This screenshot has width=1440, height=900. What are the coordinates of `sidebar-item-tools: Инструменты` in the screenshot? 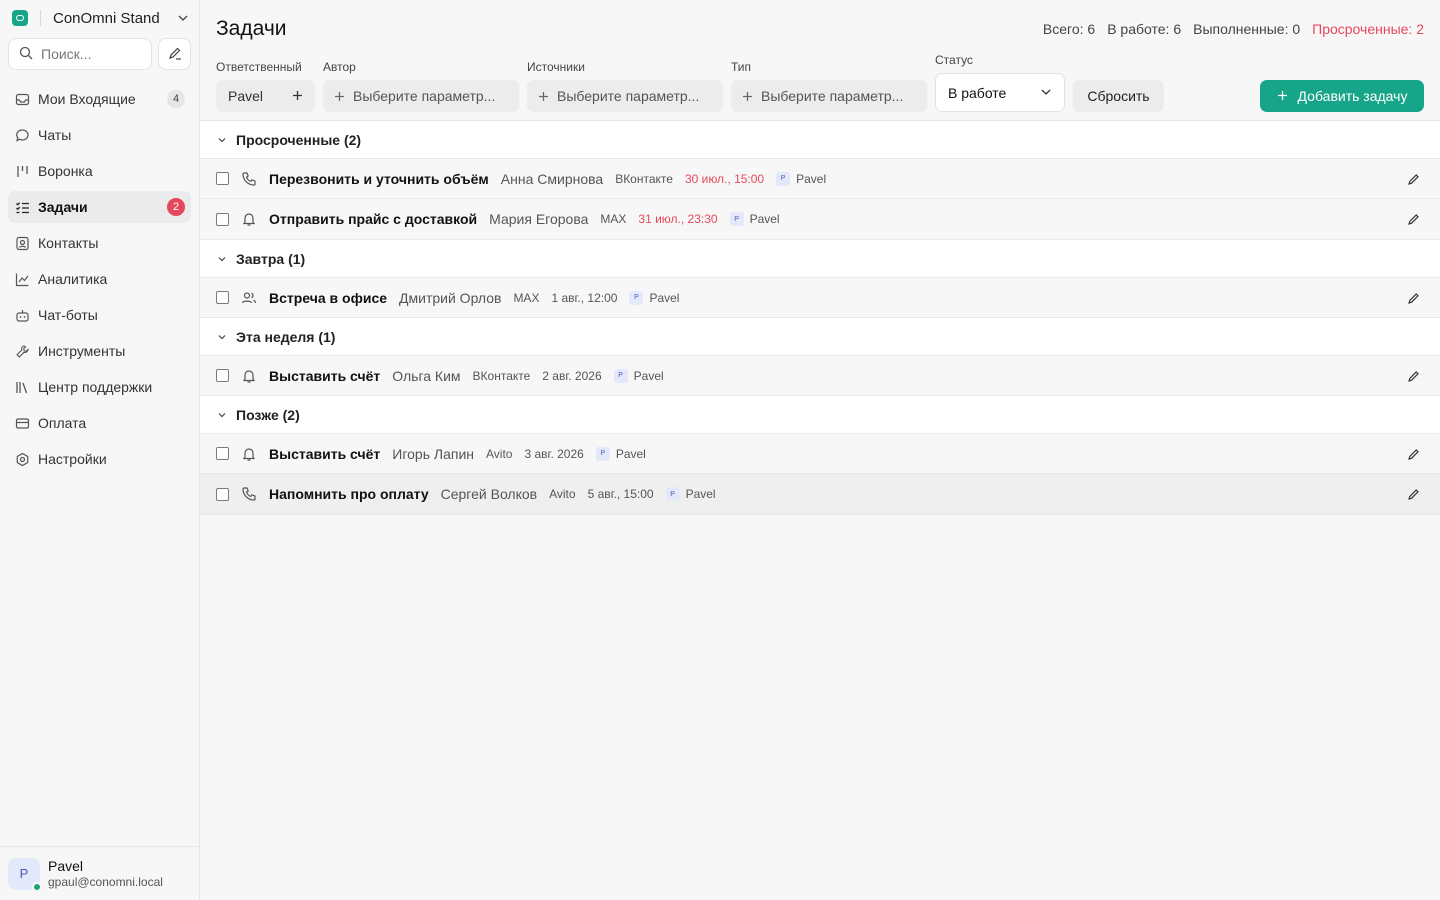 It's located at (99, 351).